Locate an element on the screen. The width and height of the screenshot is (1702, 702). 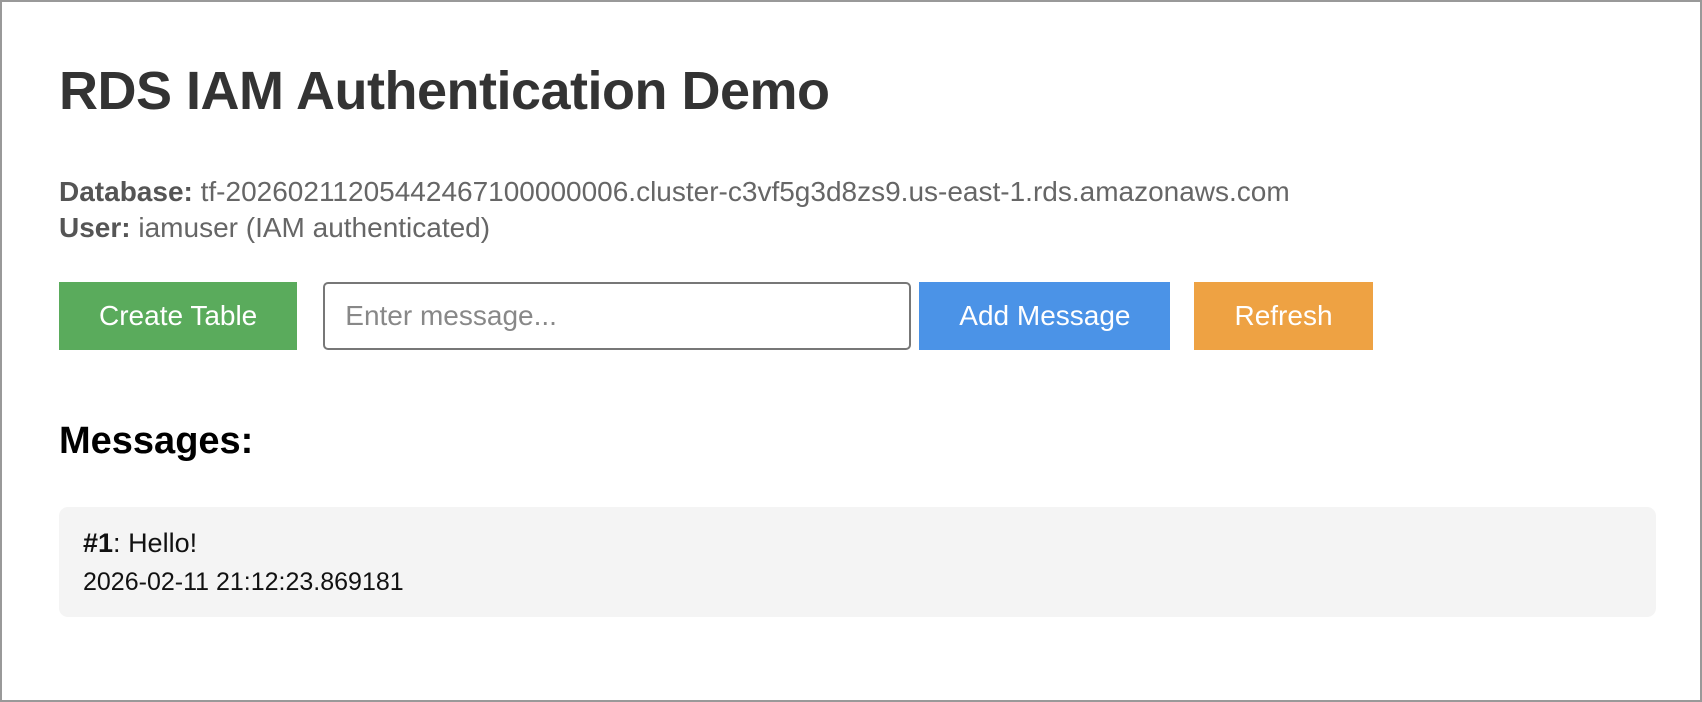
add-message-button: Add Message is located at coordinates (1045, 316).